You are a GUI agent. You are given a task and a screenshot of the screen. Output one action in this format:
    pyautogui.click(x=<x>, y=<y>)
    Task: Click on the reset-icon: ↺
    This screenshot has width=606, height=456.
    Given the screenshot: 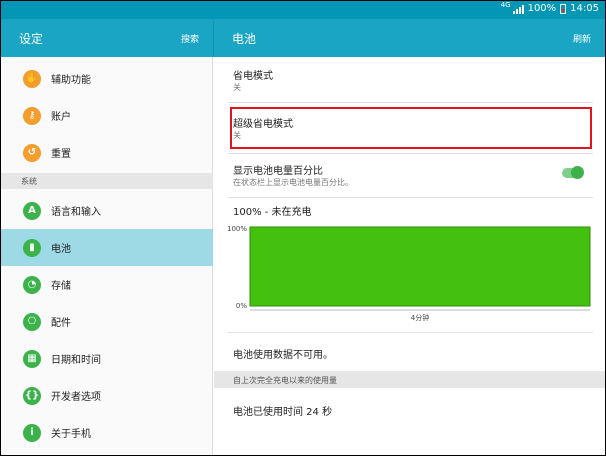 What is the action you would take?
    pyautogui.click(x=32, y=152)
    